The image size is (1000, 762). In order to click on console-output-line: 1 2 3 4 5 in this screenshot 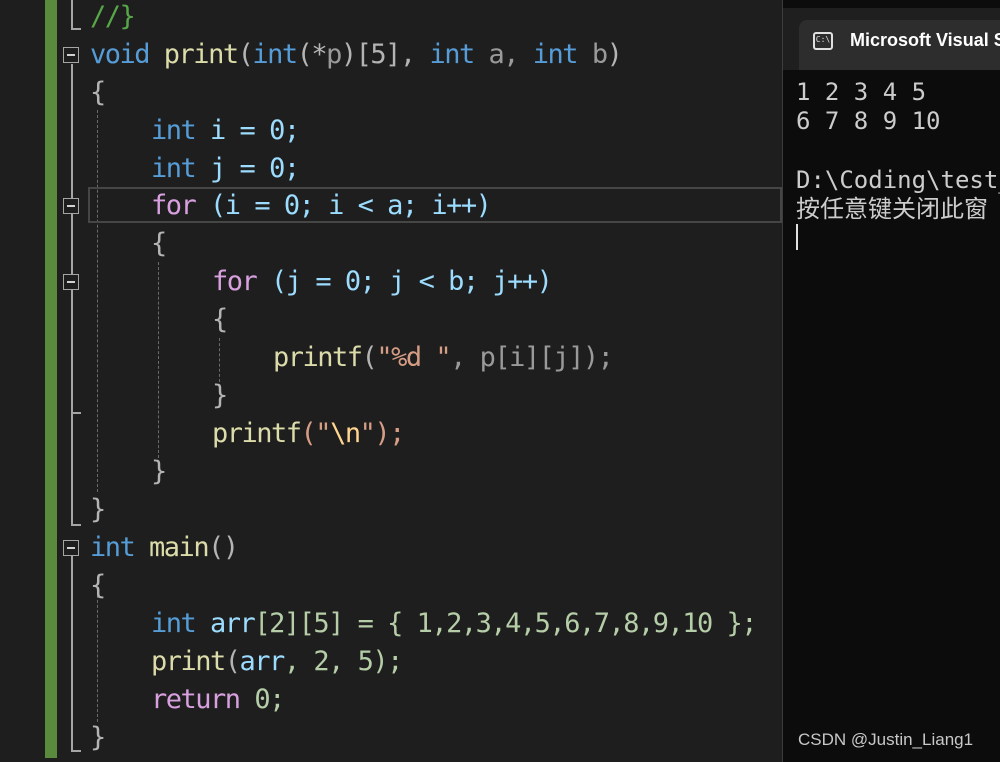, I will do `click(861, 92)`.